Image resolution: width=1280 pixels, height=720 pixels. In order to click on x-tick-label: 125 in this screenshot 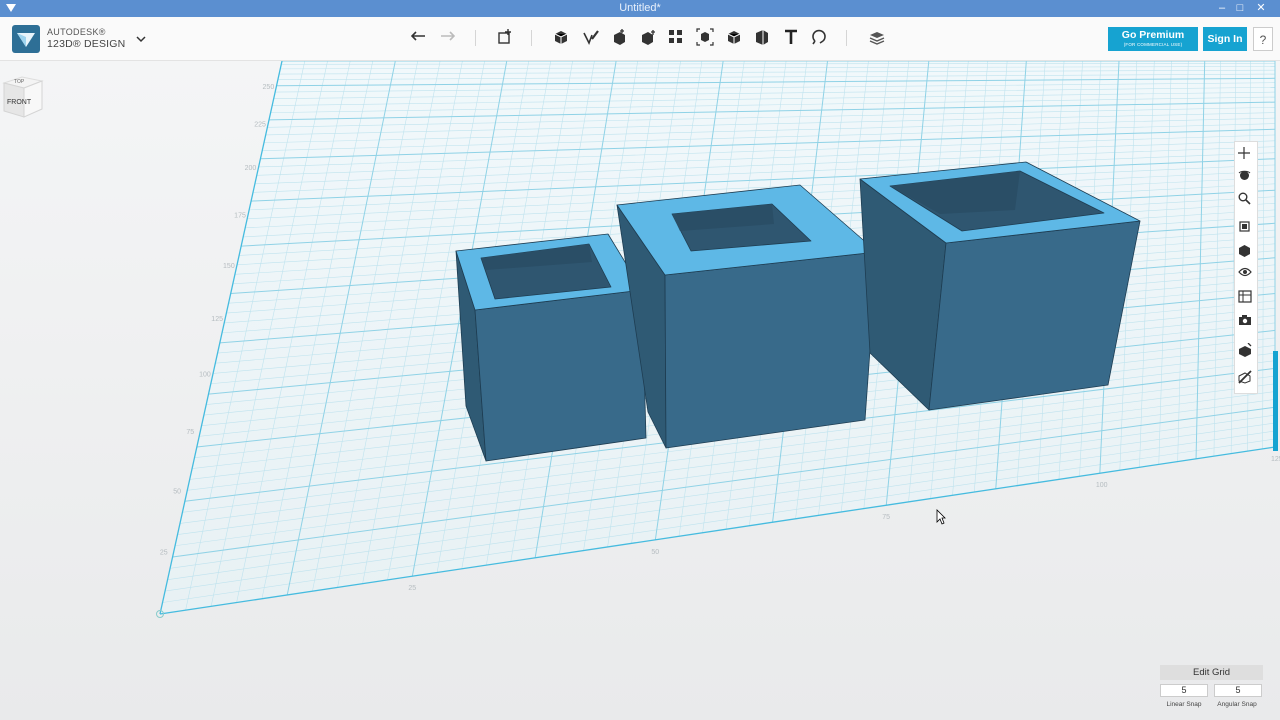, I will do `click(1275, 459)`.